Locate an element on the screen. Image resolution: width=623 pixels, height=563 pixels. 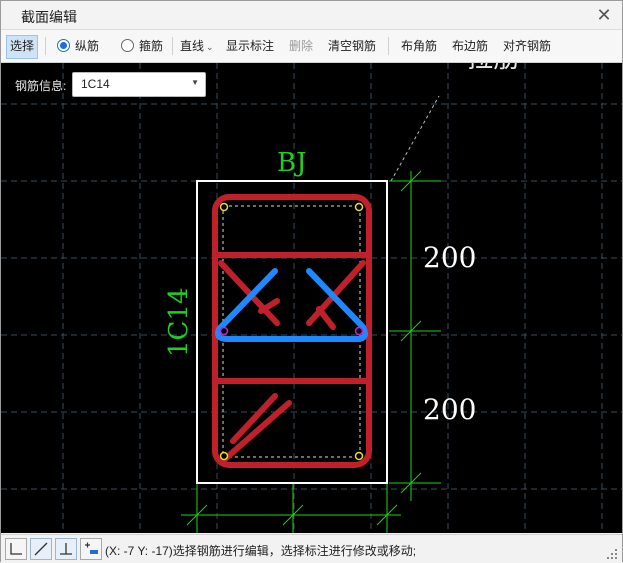
line-mode-dropdown: 直线 ⌄ is located at coordinates (197, 46).